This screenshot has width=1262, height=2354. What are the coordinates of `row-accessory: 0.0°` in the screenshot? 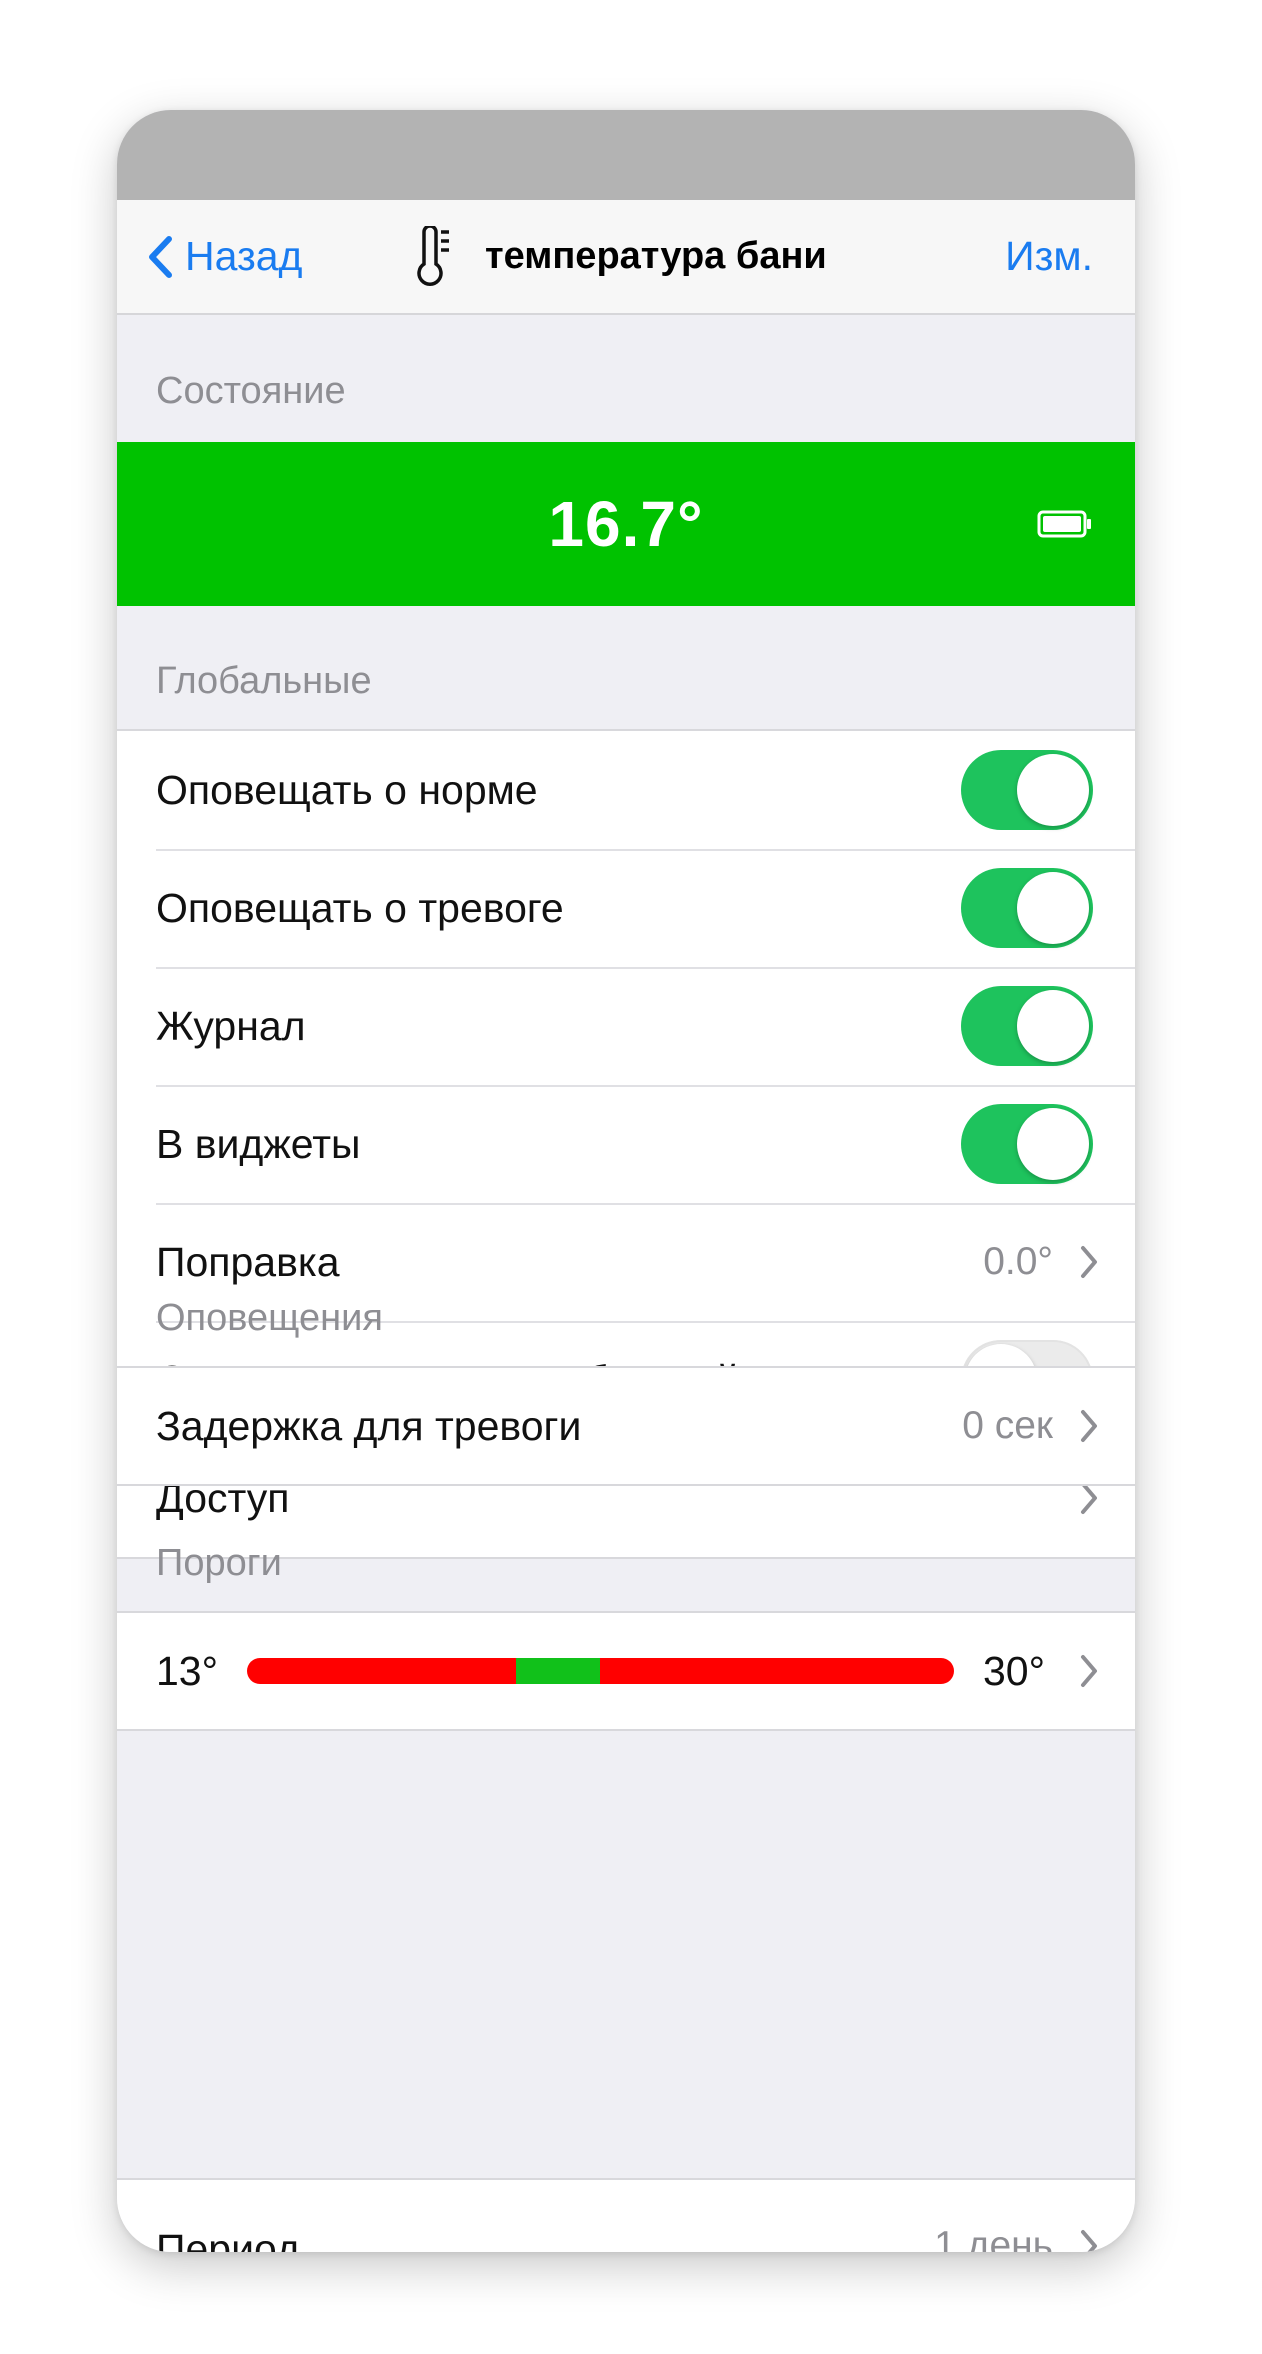 It's located at (1041, 1262).